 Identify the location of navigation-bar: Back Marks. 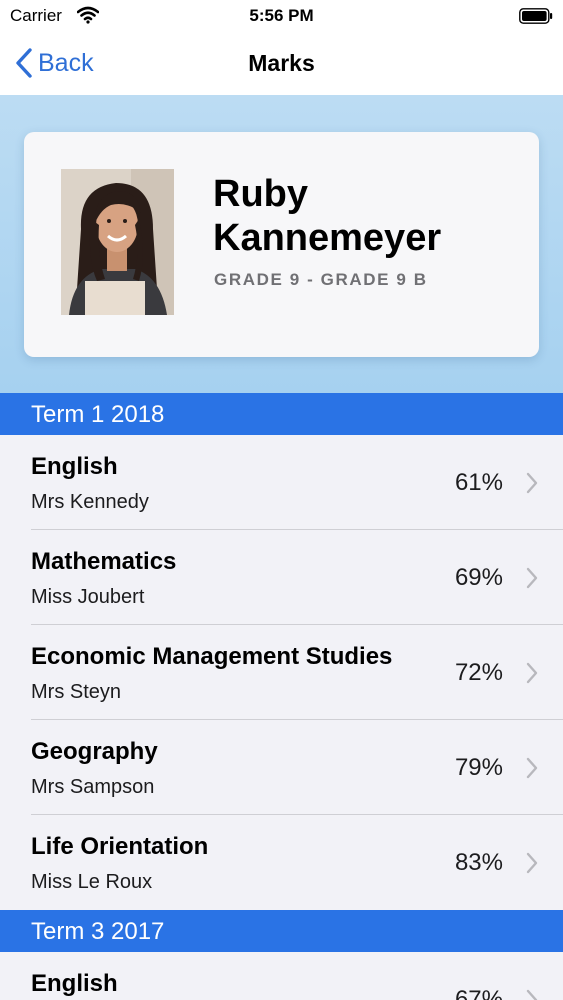
(281, 63).